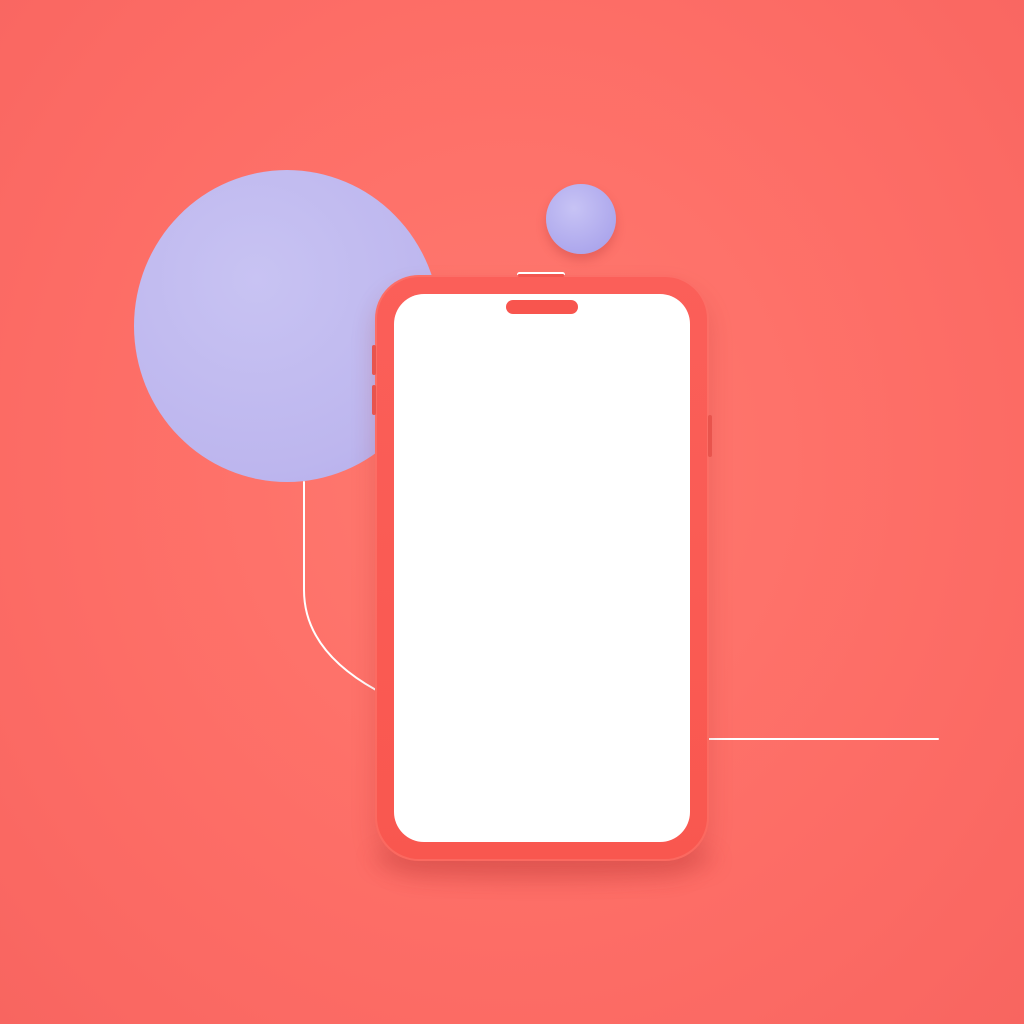  I want to click on curved-line, so click(340, 586).